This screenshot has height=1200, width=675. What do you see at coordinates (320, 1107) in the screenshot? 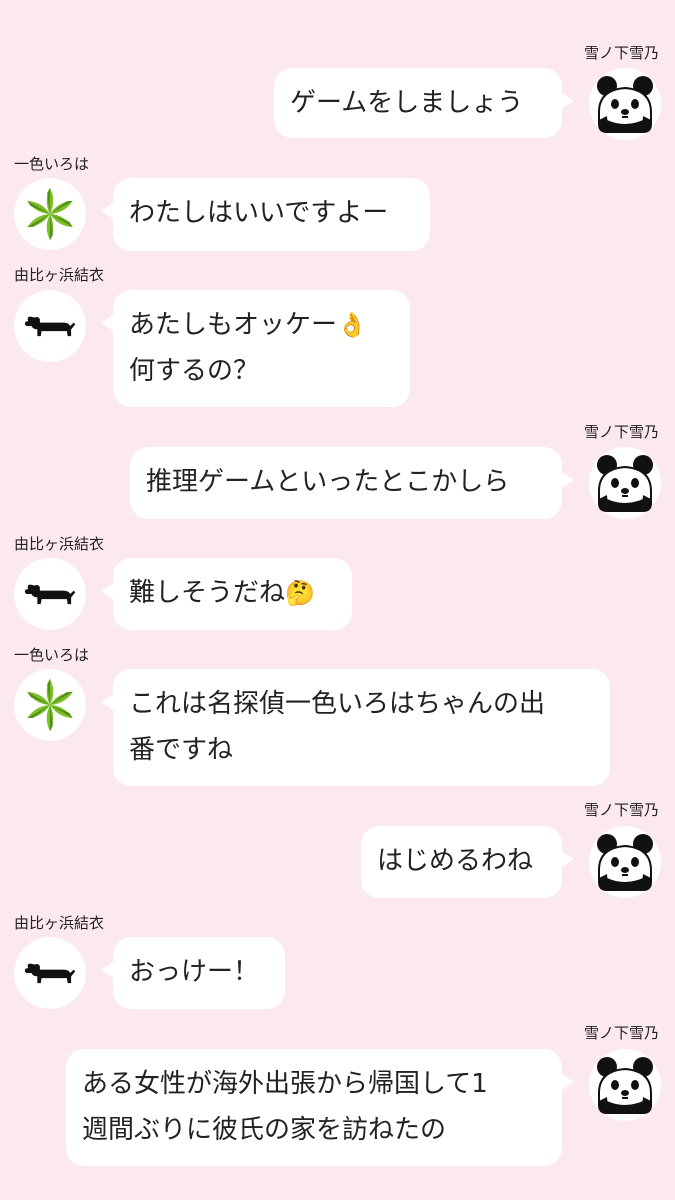
I see `message-bubble: ある女性が海外出張から帰国して1 週間ぶりに彼氏の家を訪ねたの` at bounding box center [320, 1107].